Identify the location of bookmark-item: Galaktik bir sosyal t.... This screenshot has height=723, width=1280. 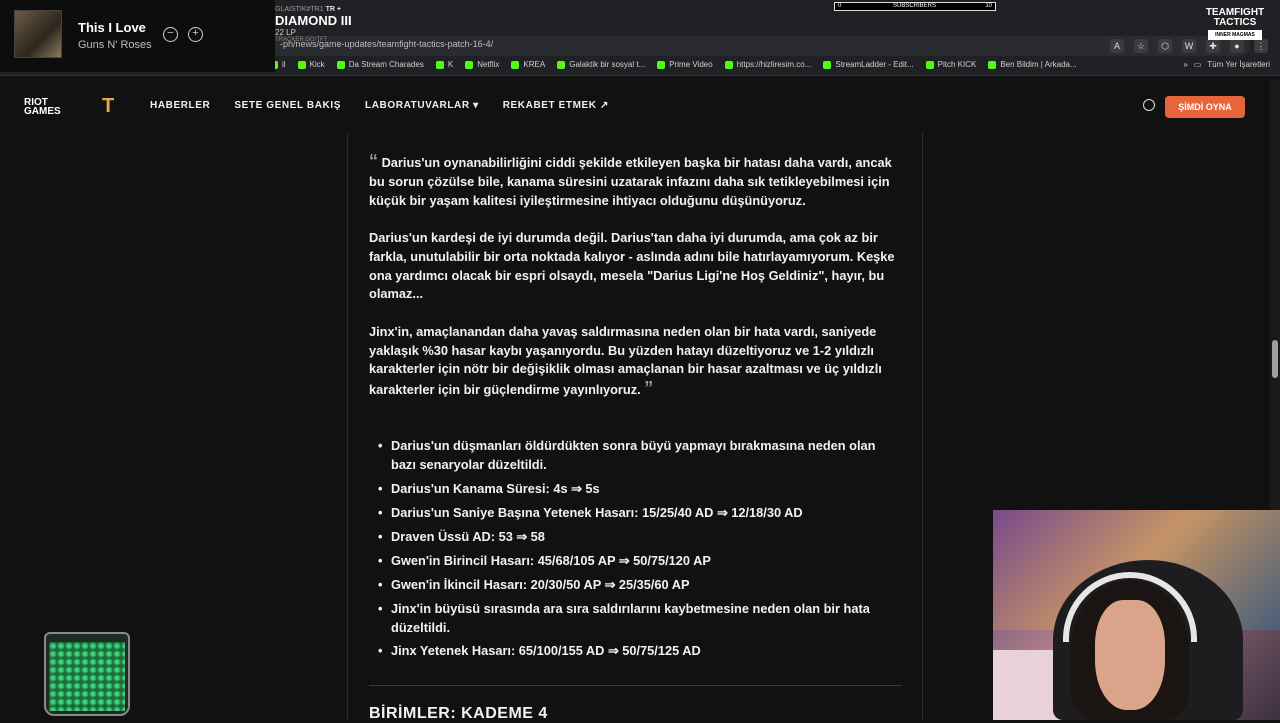
(601, 64).